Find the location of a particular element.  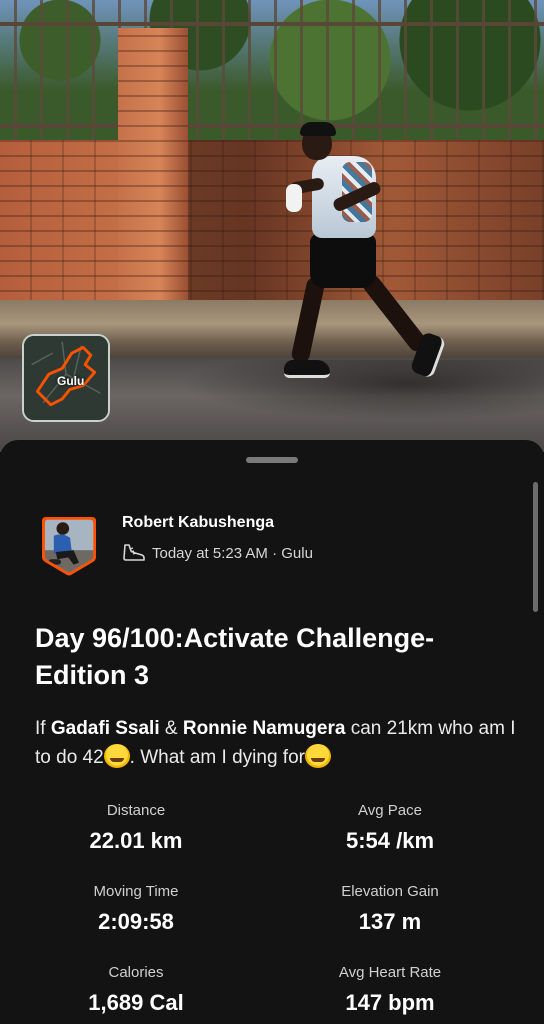

avatar-image is located at coordinates (69, 546).